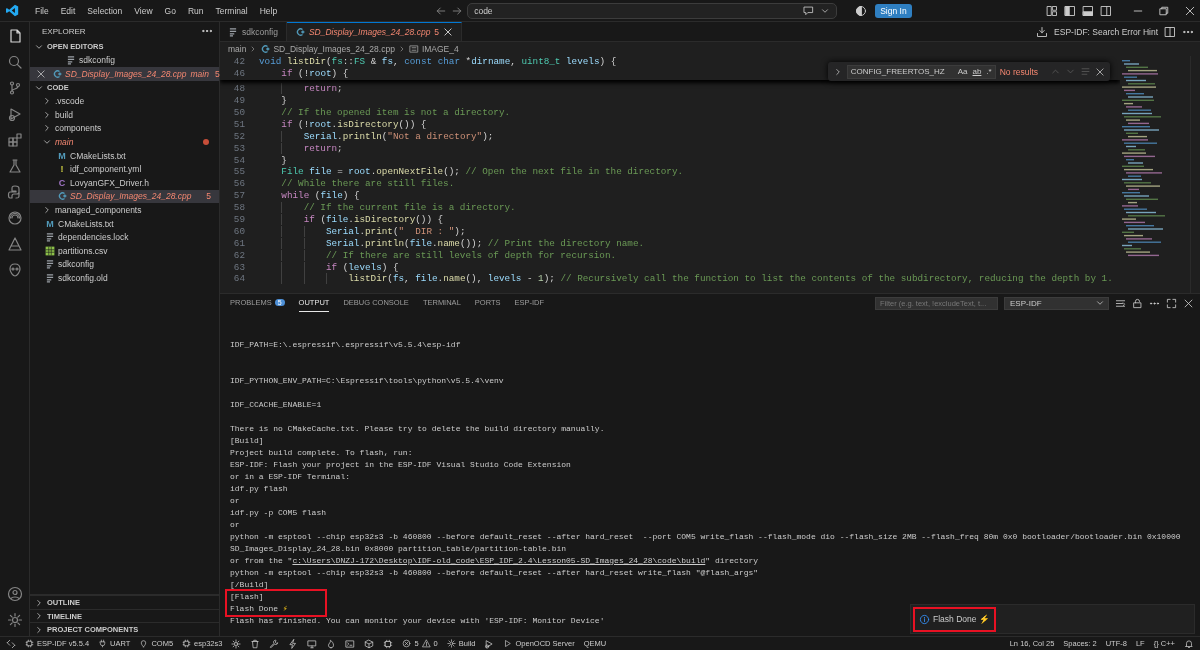 This screenshot has width=1200, height=650. Describe the element at coordinates (440, 49) in the screenshot. I see `breadcrumb-item: IMAGE_4` at that location.